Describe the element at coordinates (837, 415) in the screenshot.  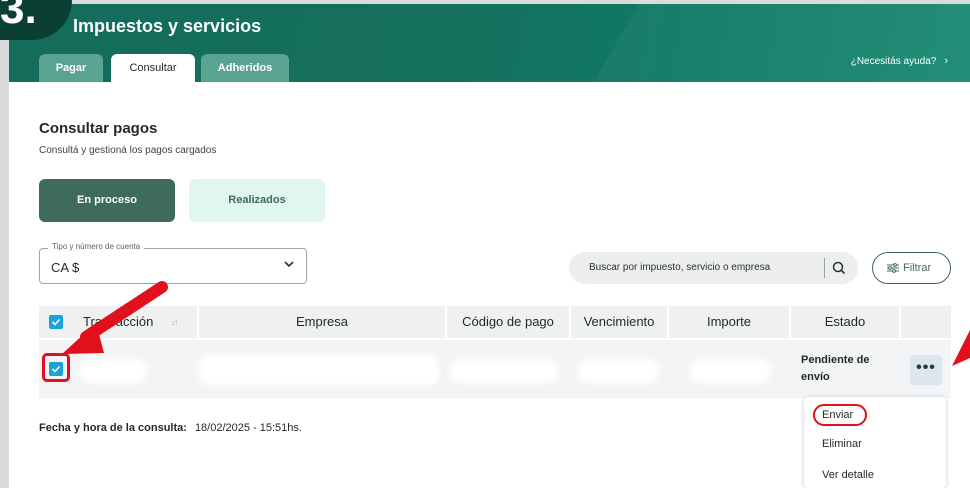
I see `menu-item-enviar: Enviar` at that location.